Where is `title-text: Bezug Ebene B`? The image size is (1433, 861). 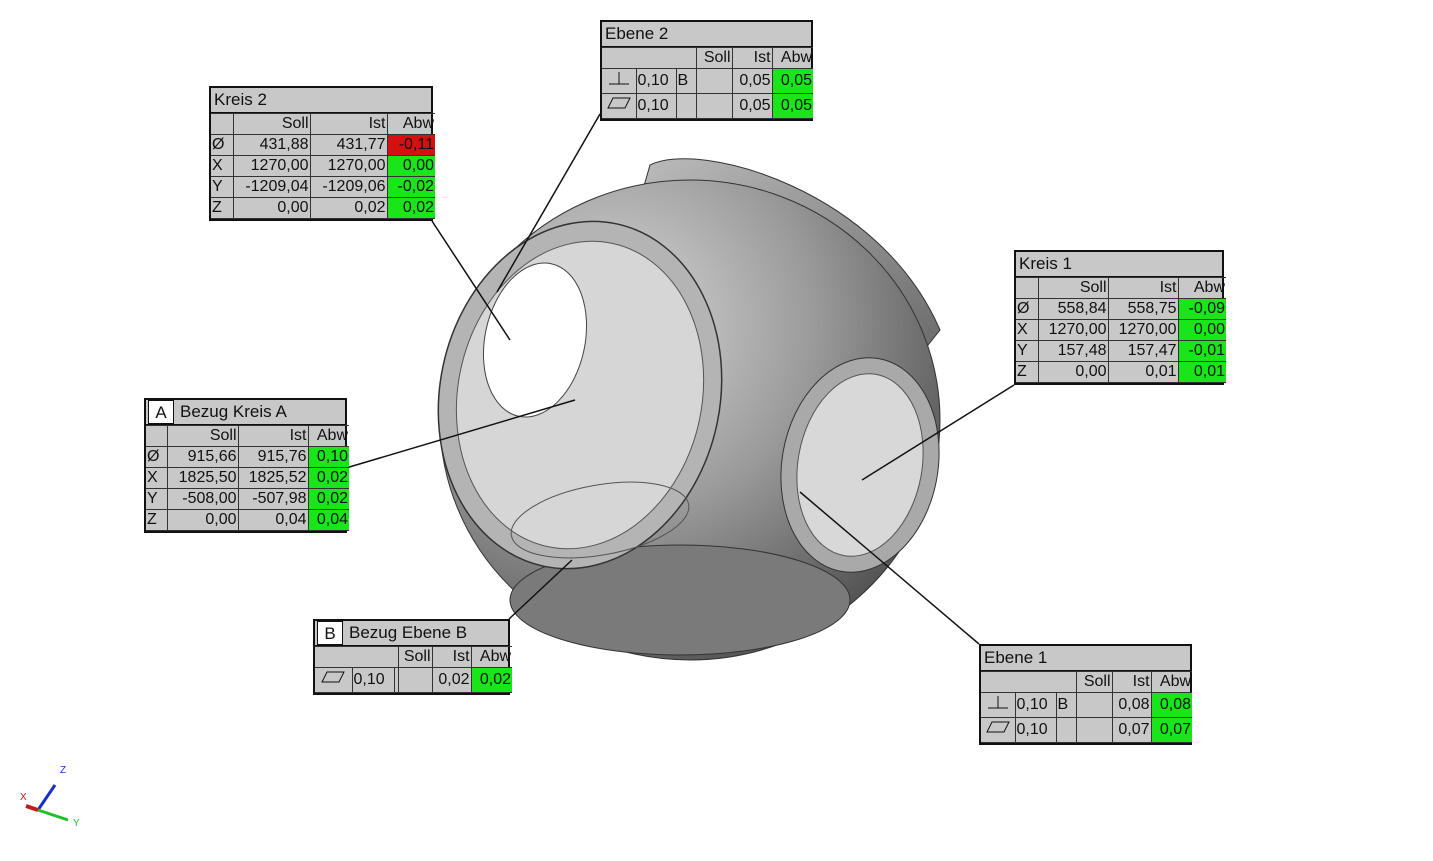
title-text: Bezug Ebene B is located at coordinates (408, 632).